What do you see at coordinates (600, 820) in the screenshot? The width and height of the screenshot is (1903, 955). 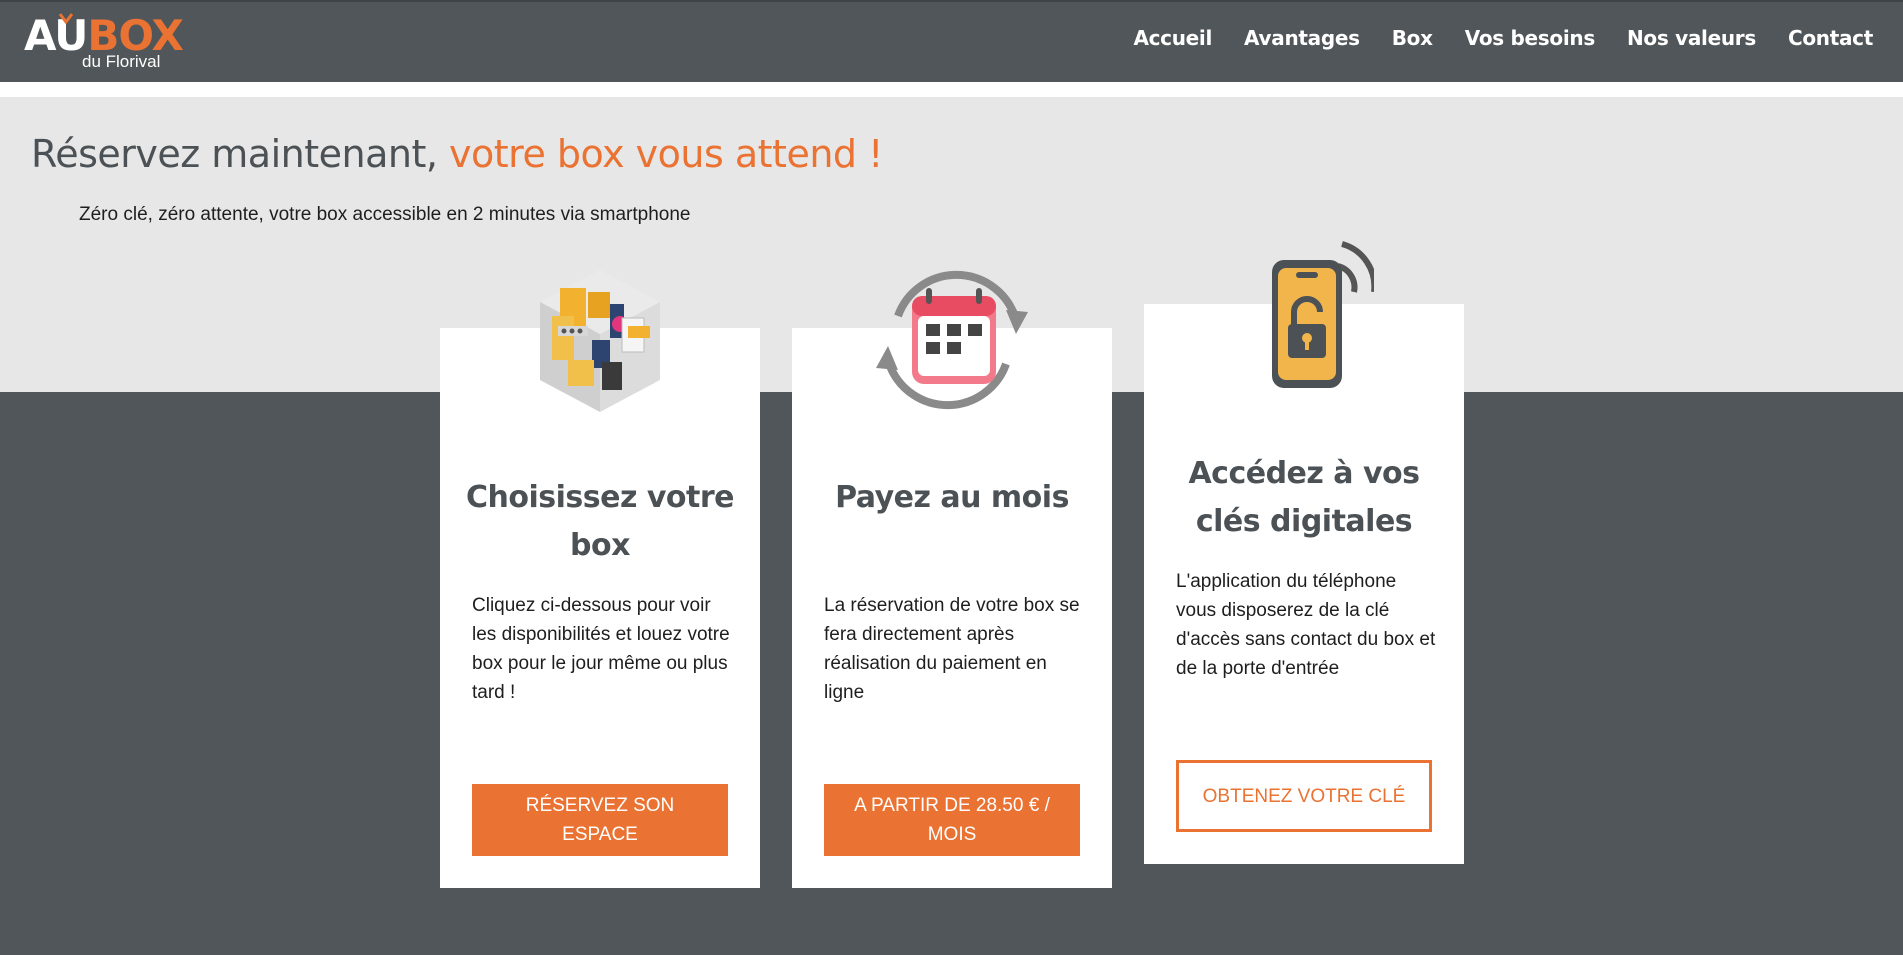 I see `reserve-space-button: RÉSERVEZ SON ESPACE` at bounding box center [600, 820].